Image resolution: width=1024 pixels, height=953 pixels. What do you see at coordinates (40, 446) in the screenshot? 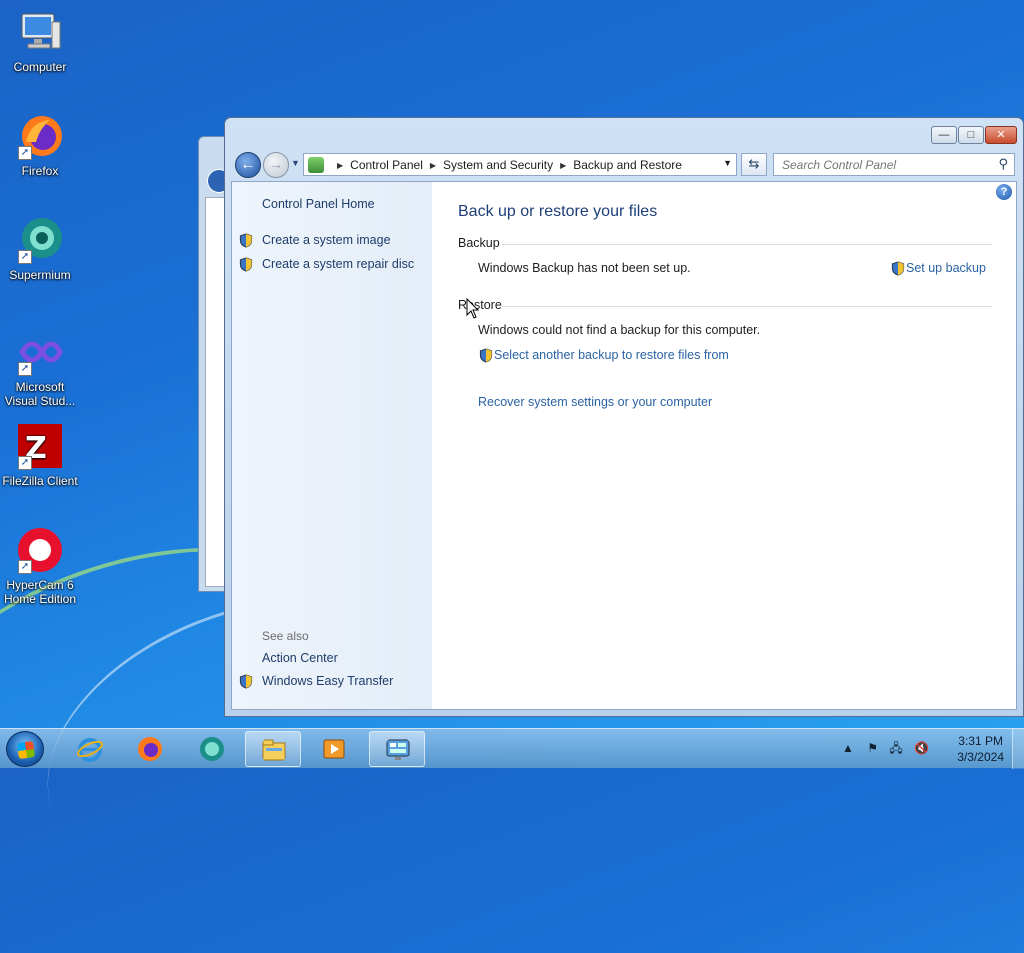
I see `filezilla-icon: Z ➚` at bounding box center [40, 446].